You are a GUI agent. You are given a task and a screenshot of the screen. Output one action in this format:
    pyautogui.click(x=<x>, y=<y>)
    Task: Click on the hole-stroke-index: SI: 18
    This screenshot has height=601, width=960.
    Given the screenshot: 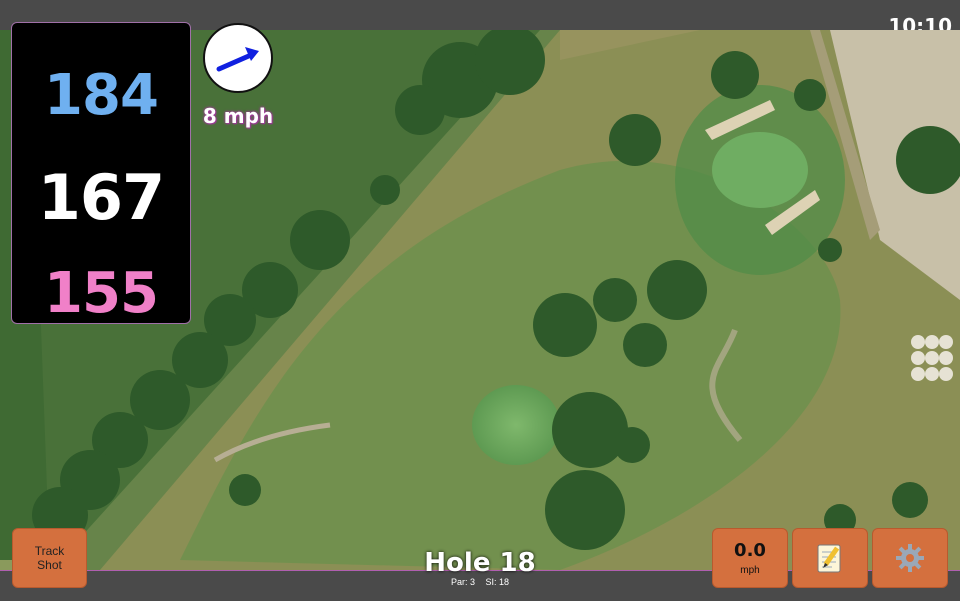 What is the action you would take?
    pyautogui.click(x=497, y=582)
    